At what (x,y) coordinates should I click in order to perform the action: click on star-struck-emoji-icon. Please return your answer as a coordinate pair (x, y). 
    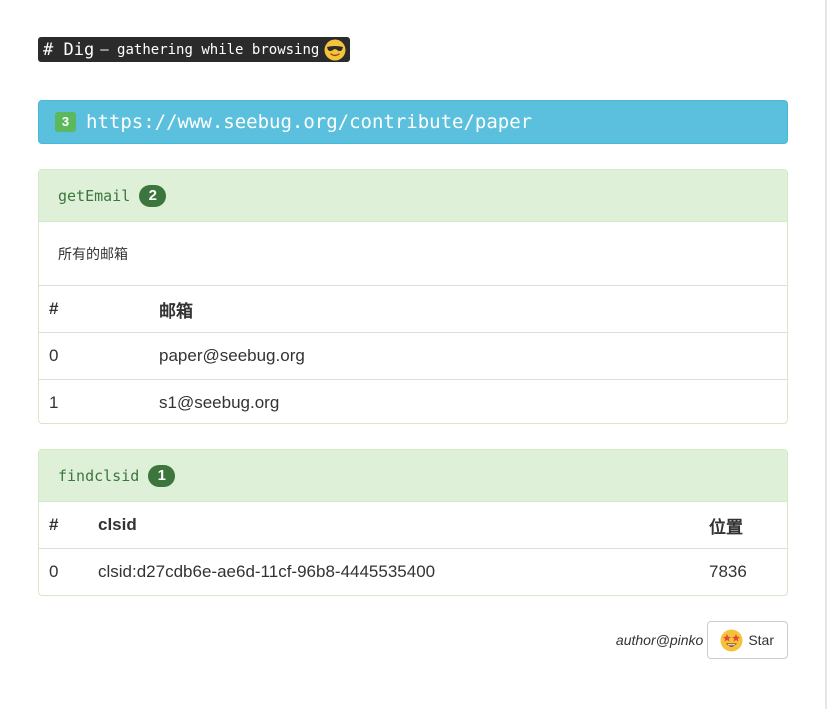
    Looking at the image, I should click on (731, 640).